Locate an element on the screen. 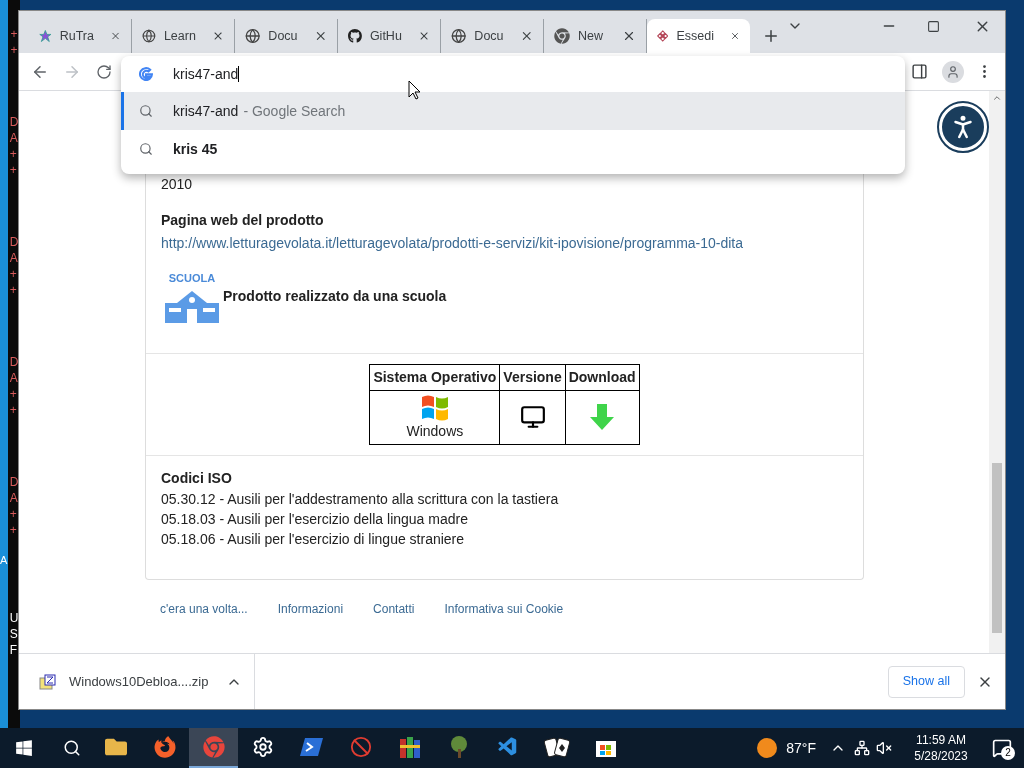 Image resolution: width=1024 pixels, height=768 pixels. footer-link: Contatti is located at coordinates (394, 608).